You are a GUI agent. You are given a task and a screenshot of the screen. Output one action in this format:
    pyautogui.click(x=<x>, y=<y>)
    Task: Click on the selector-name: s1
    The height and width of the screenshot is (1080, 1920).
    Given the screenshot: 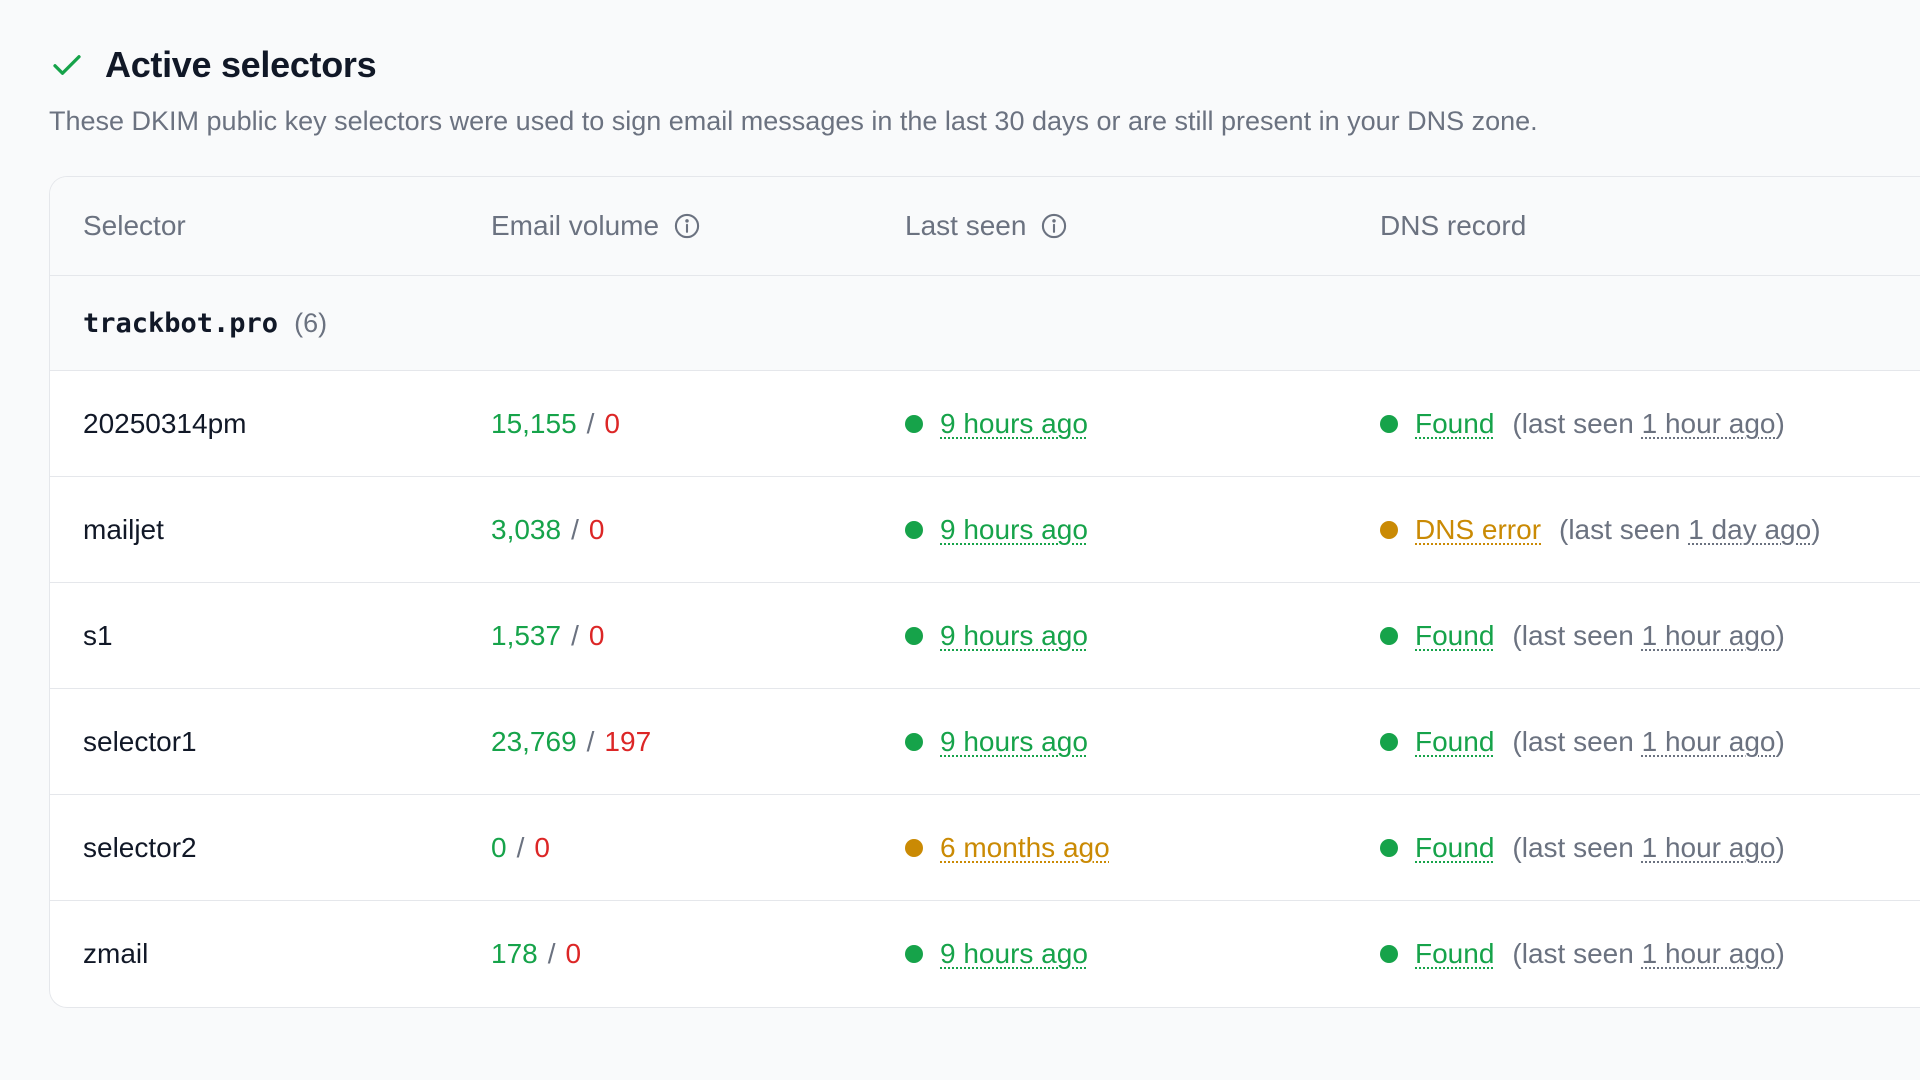 What is the action you would take?
    pyautogui.click(x=98, y=635)
    